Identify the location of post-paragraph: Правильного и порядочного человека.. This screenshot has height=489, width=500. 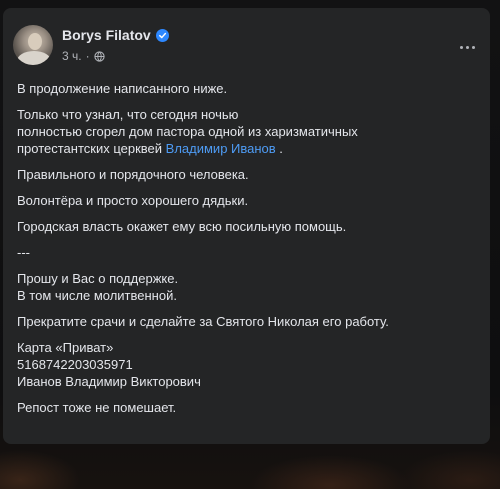
(133, 174).